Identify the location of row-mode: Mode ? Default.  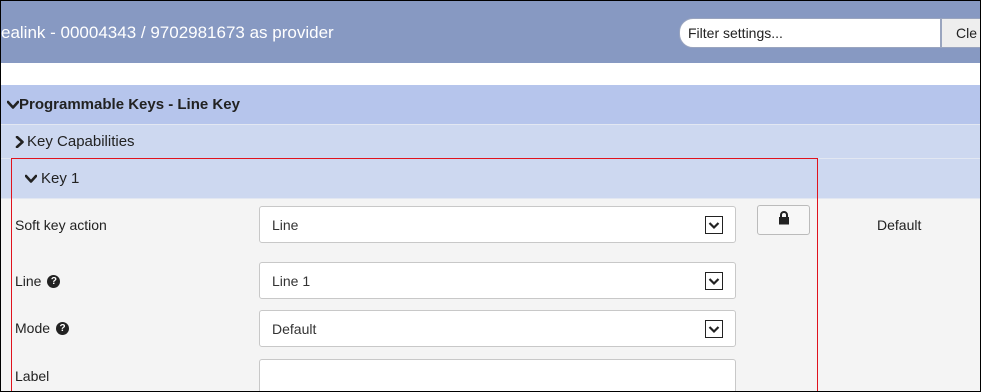
(490, 331).